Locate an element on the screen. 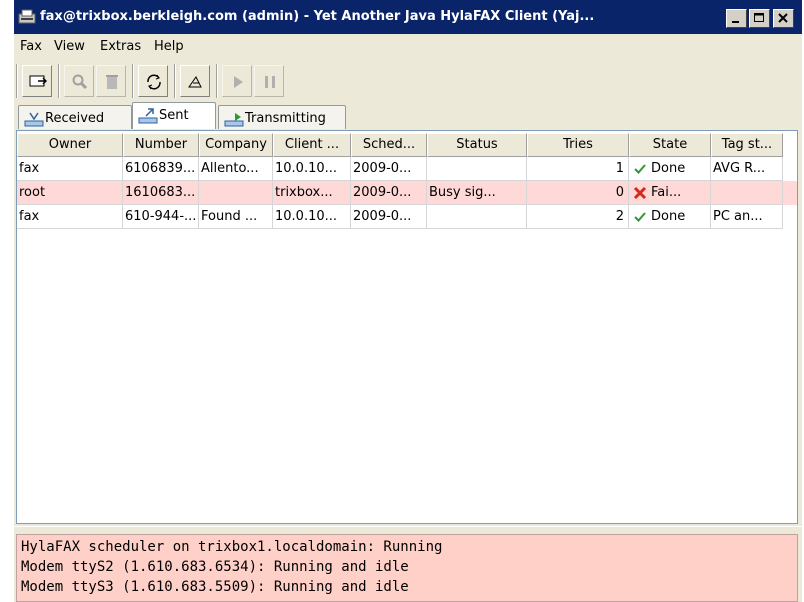  split-pane-divider is located at coordinates (408, 530).